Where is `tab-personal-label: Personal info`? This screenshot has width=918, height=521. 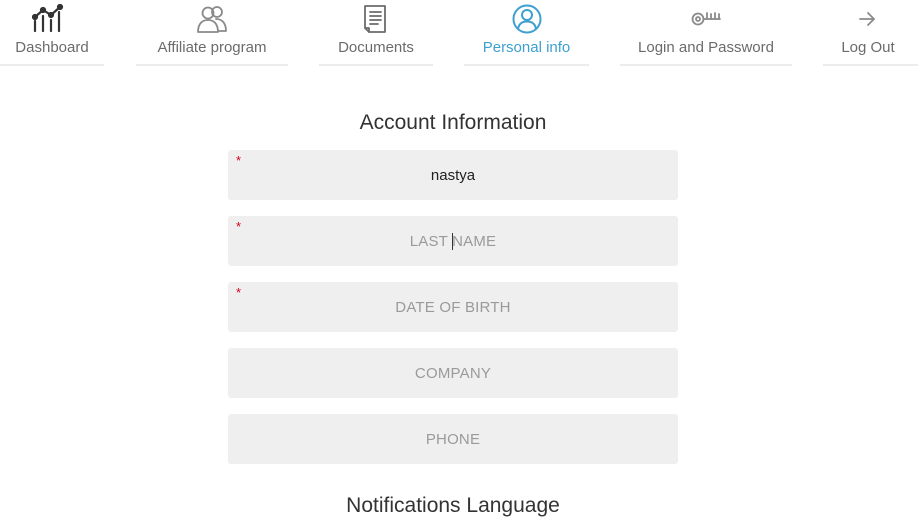
tab-personal-label: Personal info is located at coordinates (526, 47).